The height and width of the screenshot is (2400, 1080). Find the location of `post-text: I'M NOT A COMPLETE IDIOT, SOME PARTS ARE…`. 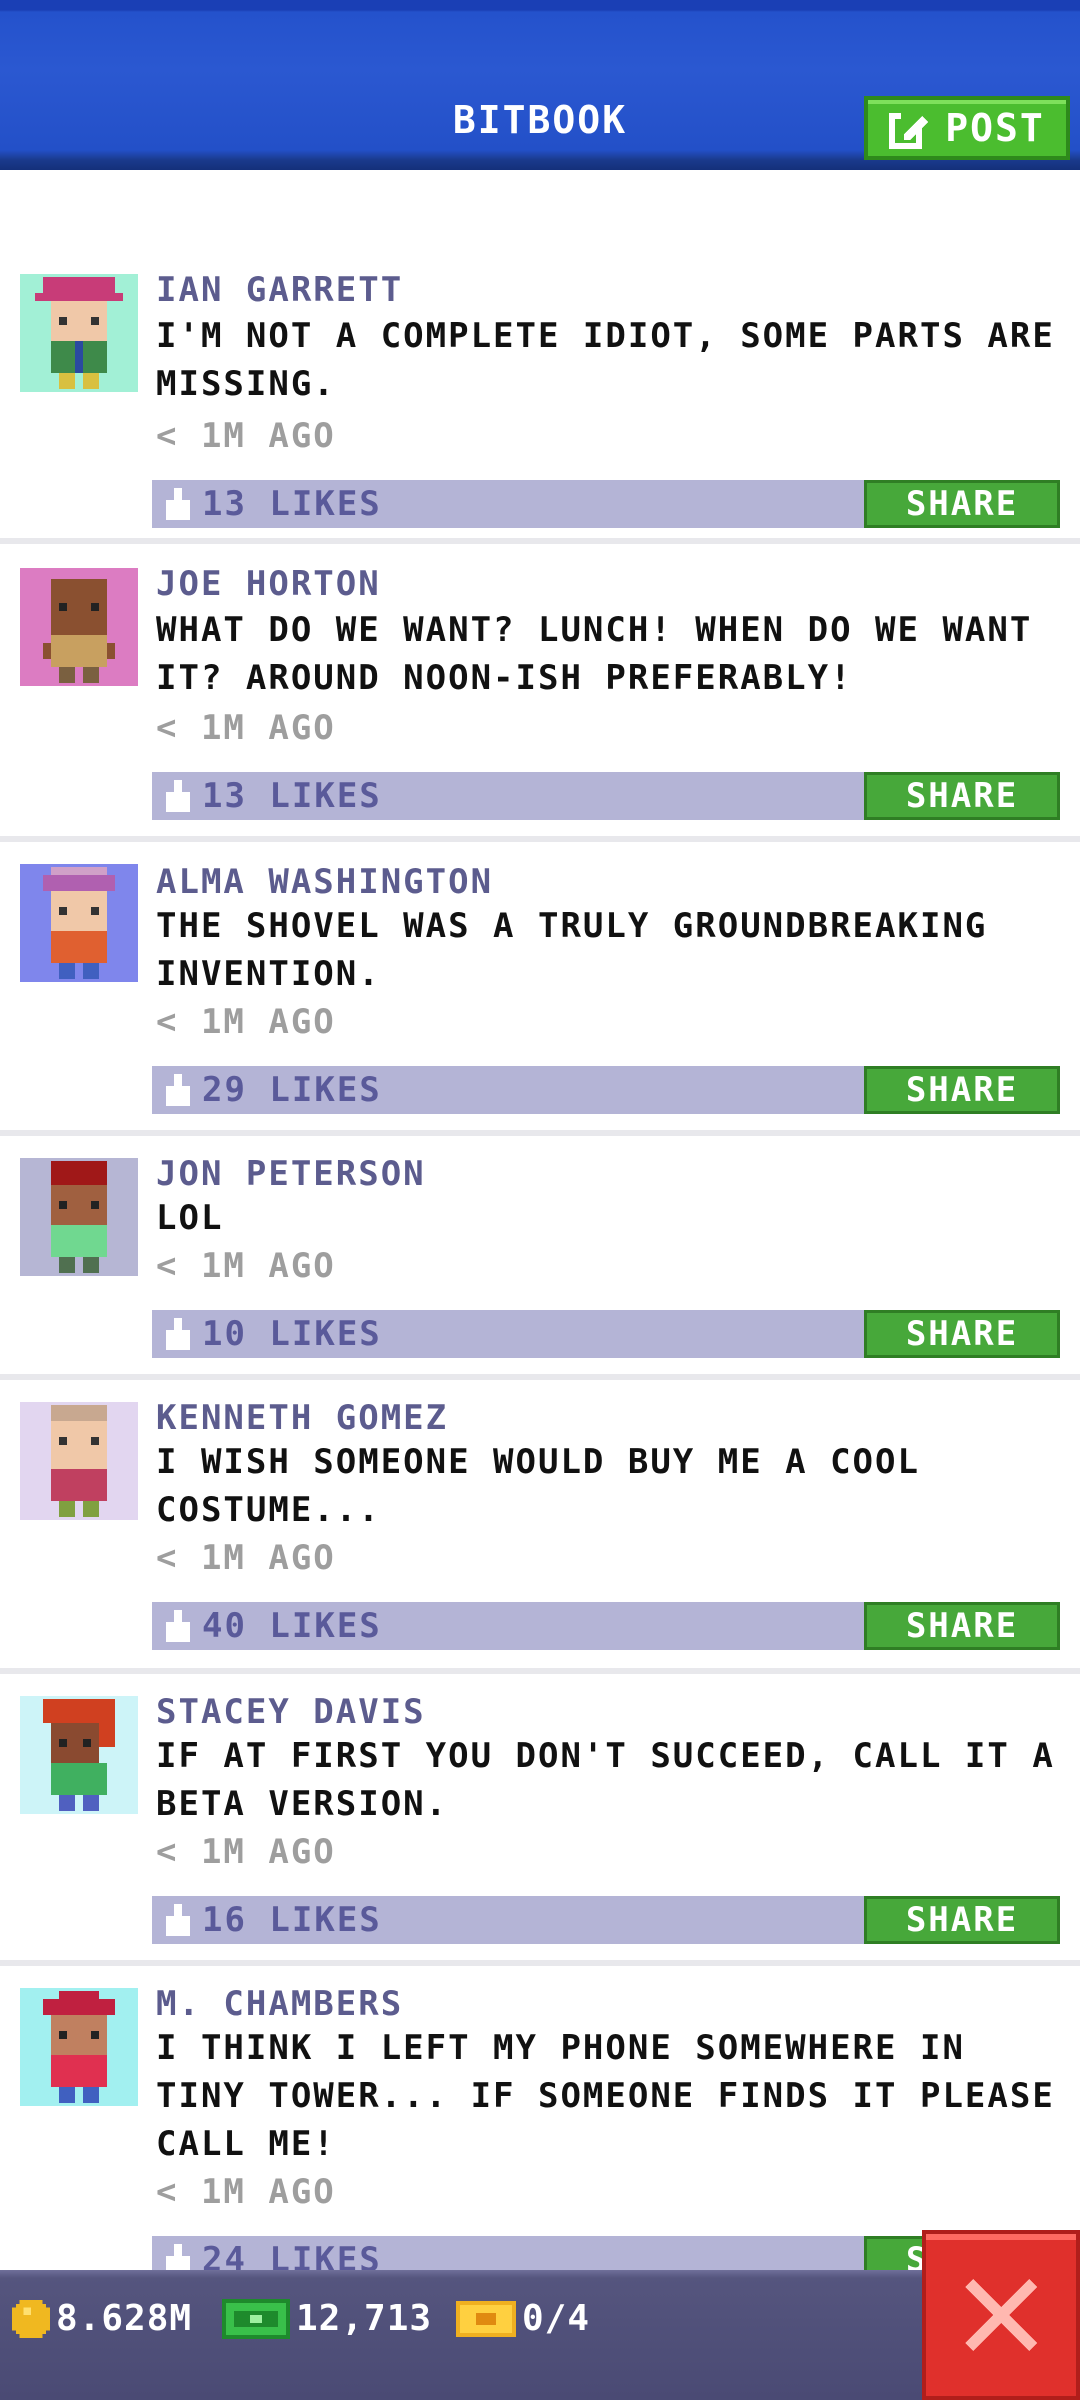

post-text: I'M NOT A COMPLETE IDIOT, SOME PARTS ARE… is located at coordinates (605, 360).